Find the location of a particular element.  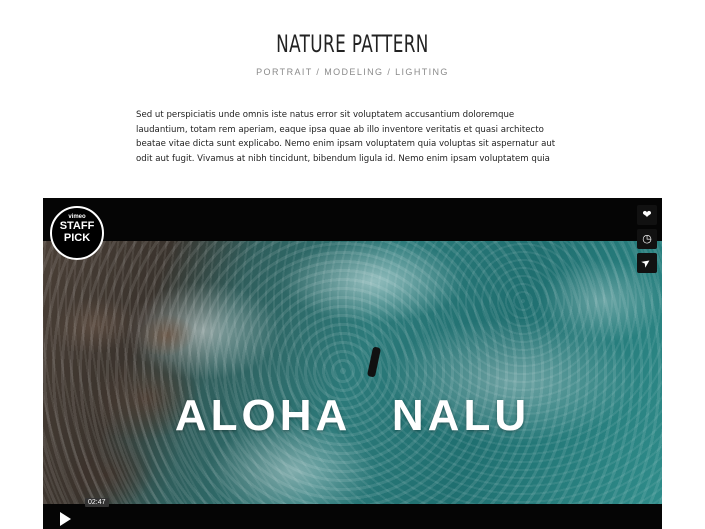

like-button: ❤ is located at coordinates (647, 215).